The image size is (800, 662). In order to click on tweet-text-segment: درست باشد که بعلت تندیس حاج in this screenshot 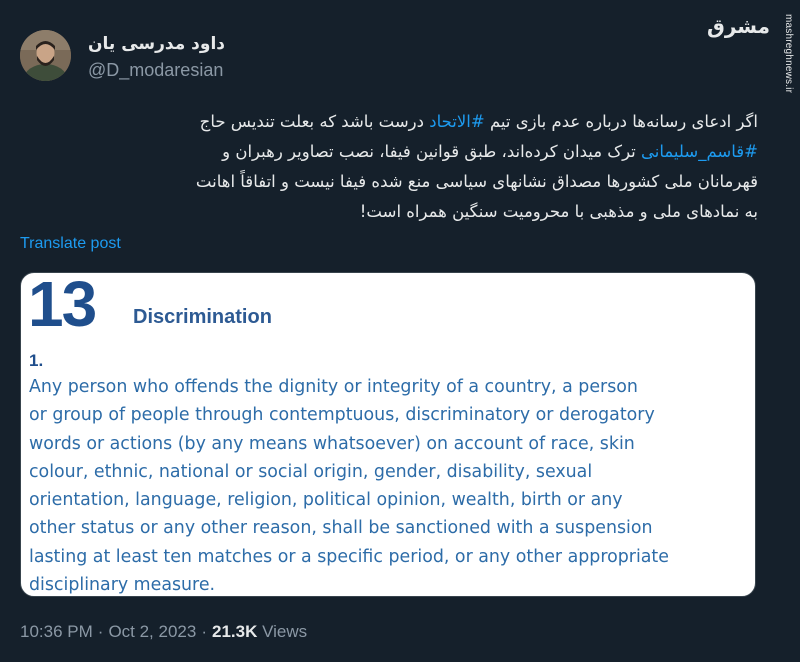, I will do `click(314, 121)`.